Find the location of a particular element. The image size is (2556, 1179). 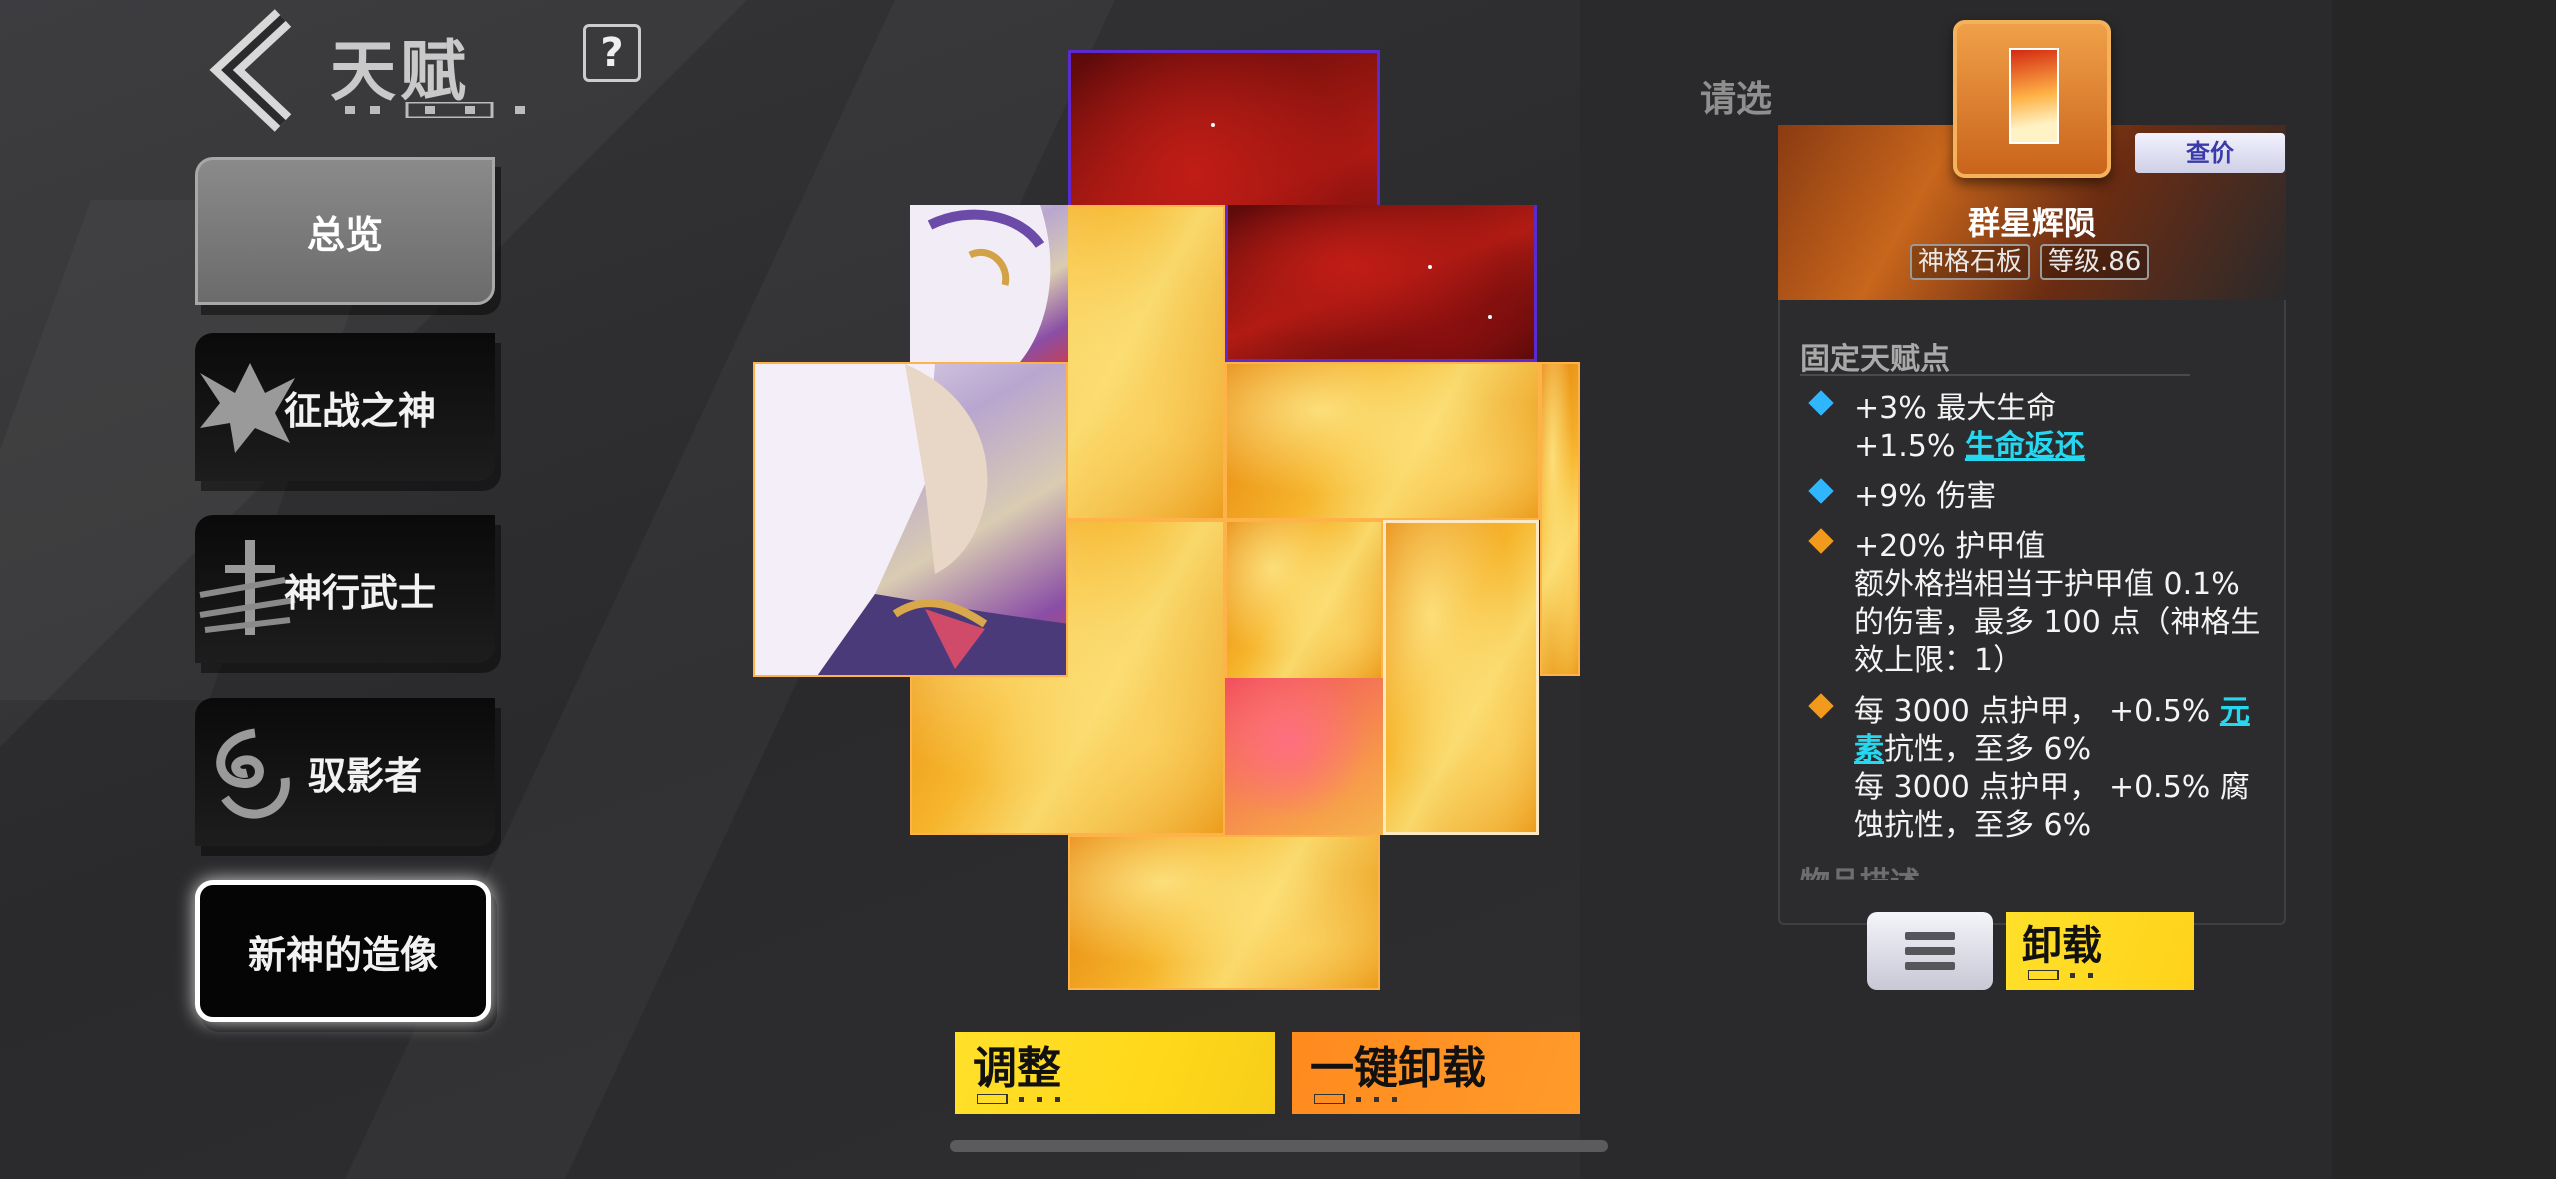

sidebar-item-label: 新神的造像 is located at coordinates (342, 954).